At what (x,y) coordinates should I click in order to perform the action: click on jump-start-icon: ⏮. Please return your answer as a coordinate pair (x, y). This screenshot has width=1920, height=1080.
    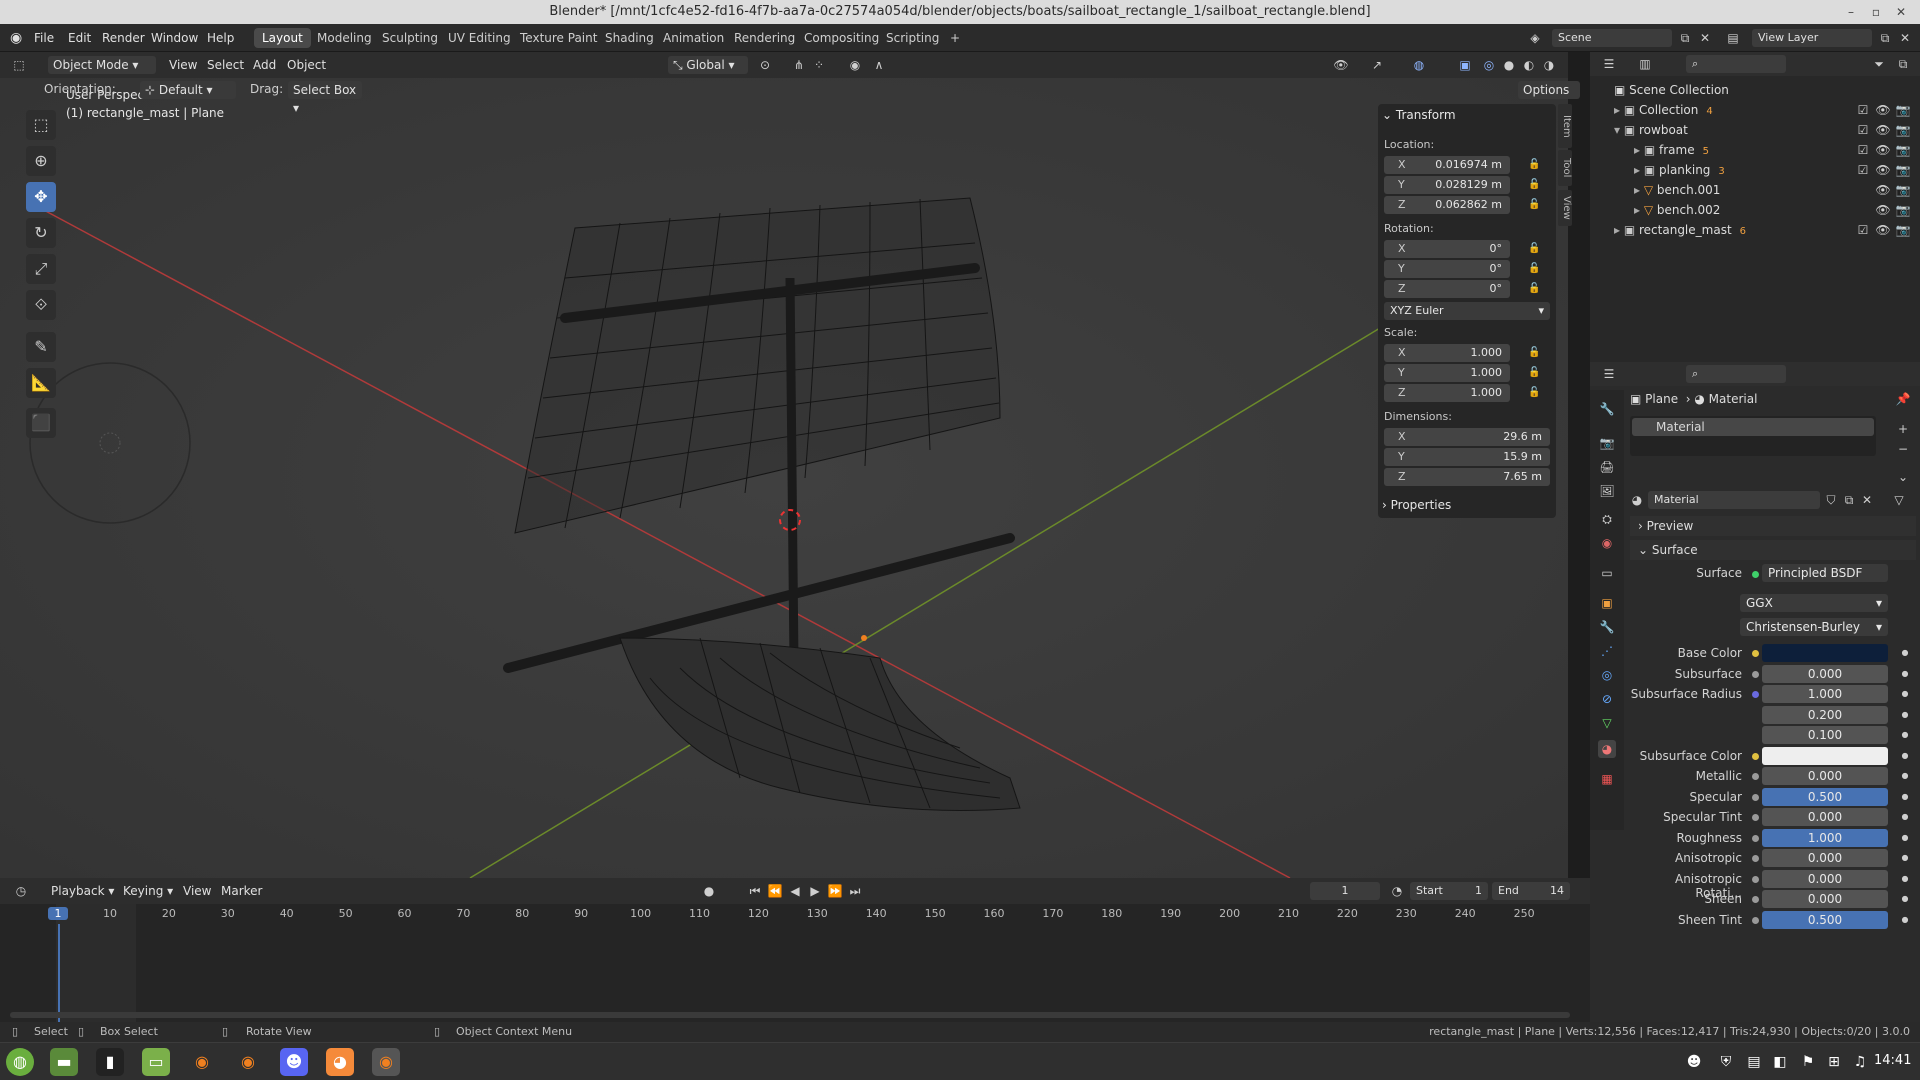
    Looking at the image, I should click on (755, 891).